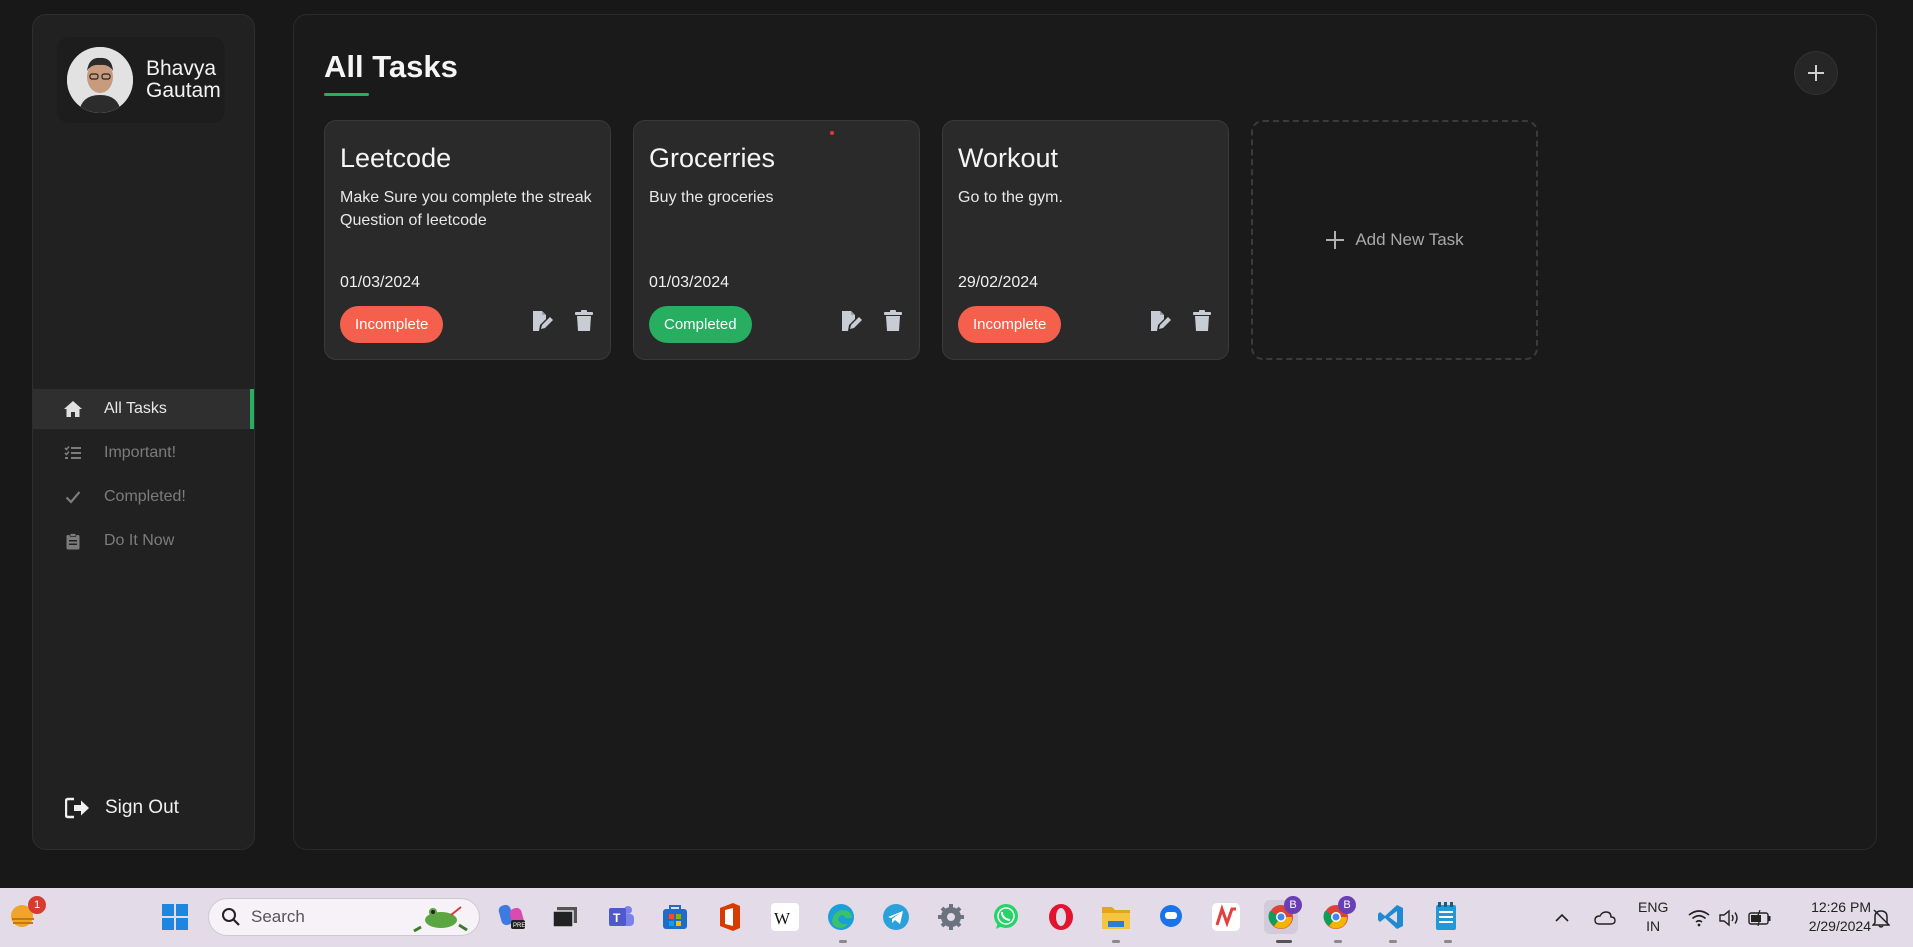 The image size is (1913, 947). Describe the element at coordinates (1409, 239) in the screenshot. I see `add-new-task-label: Add New Task` at that location.